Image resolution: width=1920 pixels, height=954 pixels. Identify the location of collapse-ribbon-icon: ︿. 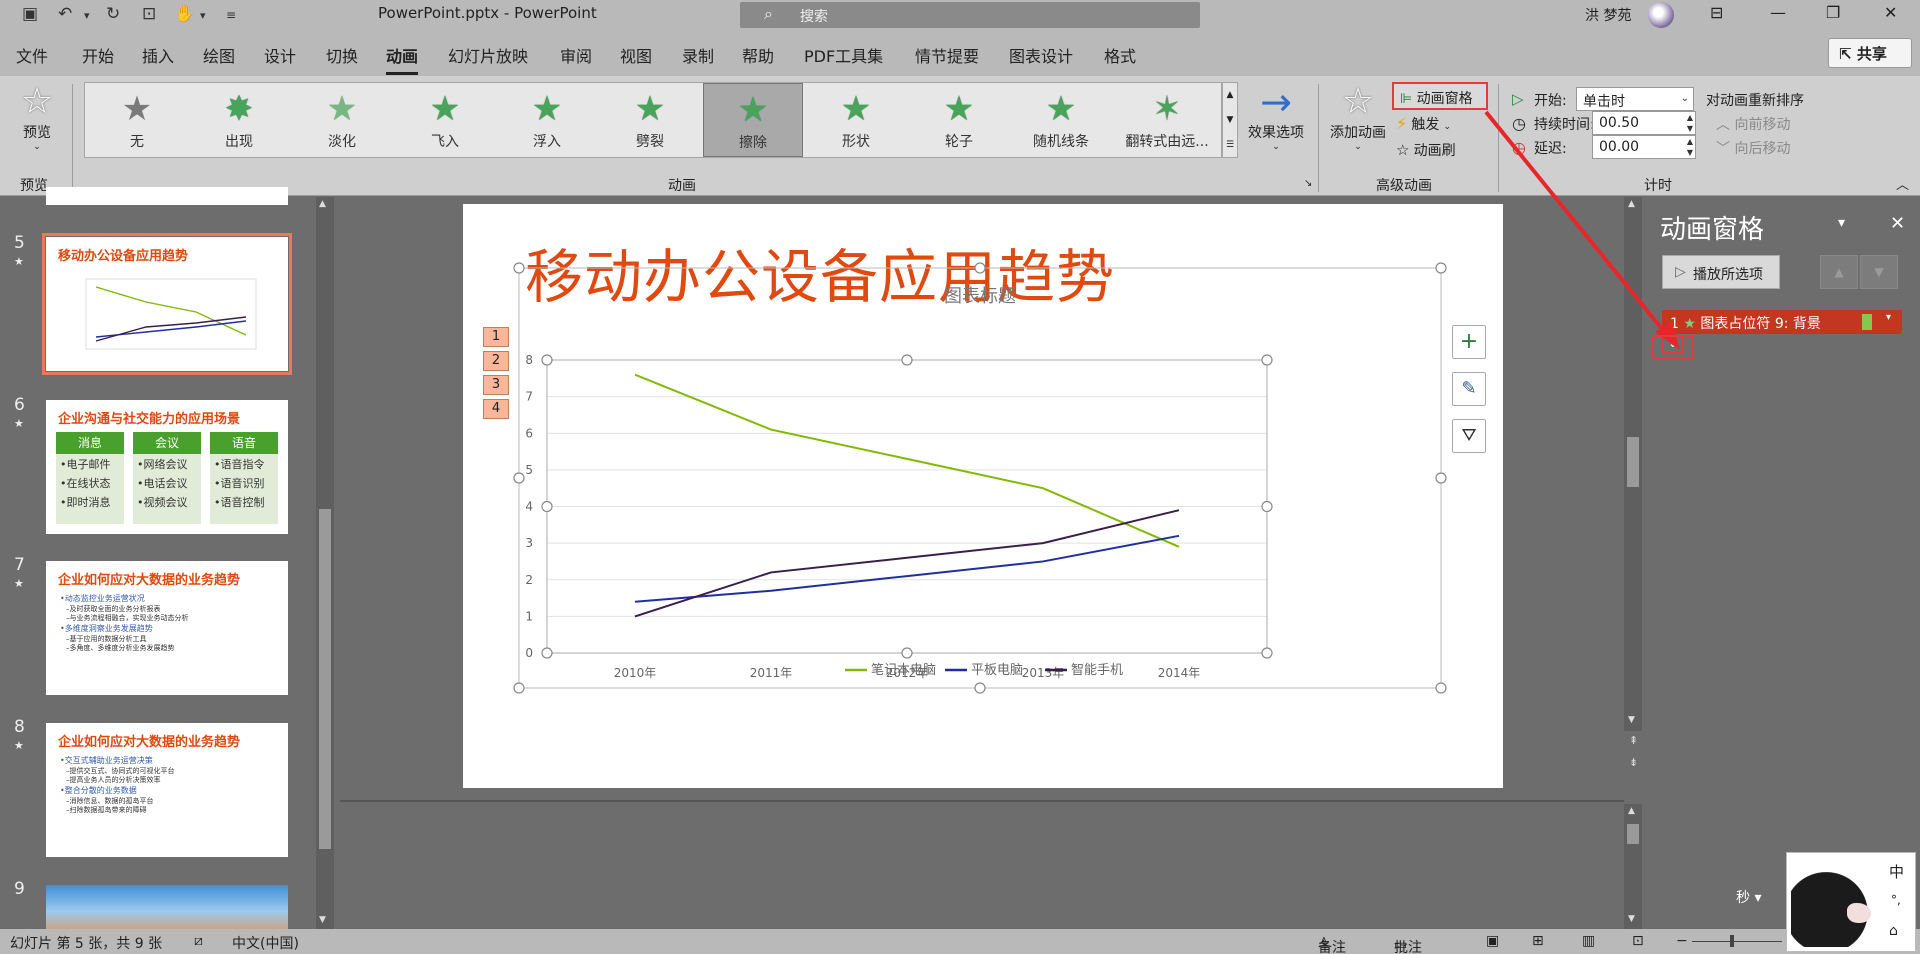
(1902, 183).